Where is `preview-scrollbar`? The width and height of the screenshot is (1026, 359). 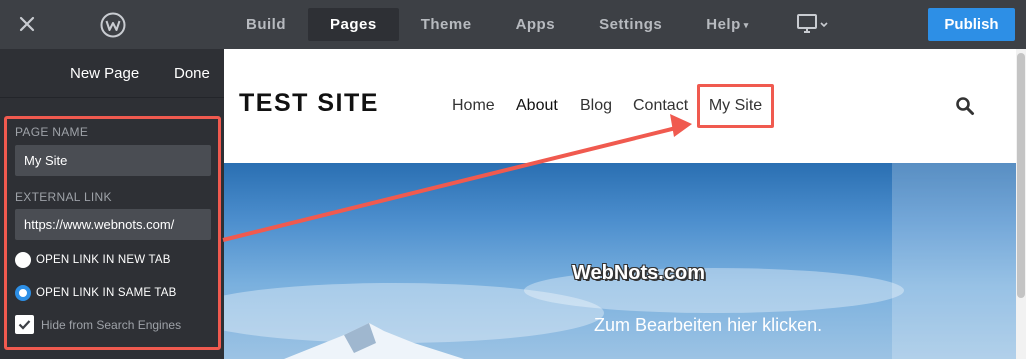 preview-scrollbar is located at coordinates (1021, 204).